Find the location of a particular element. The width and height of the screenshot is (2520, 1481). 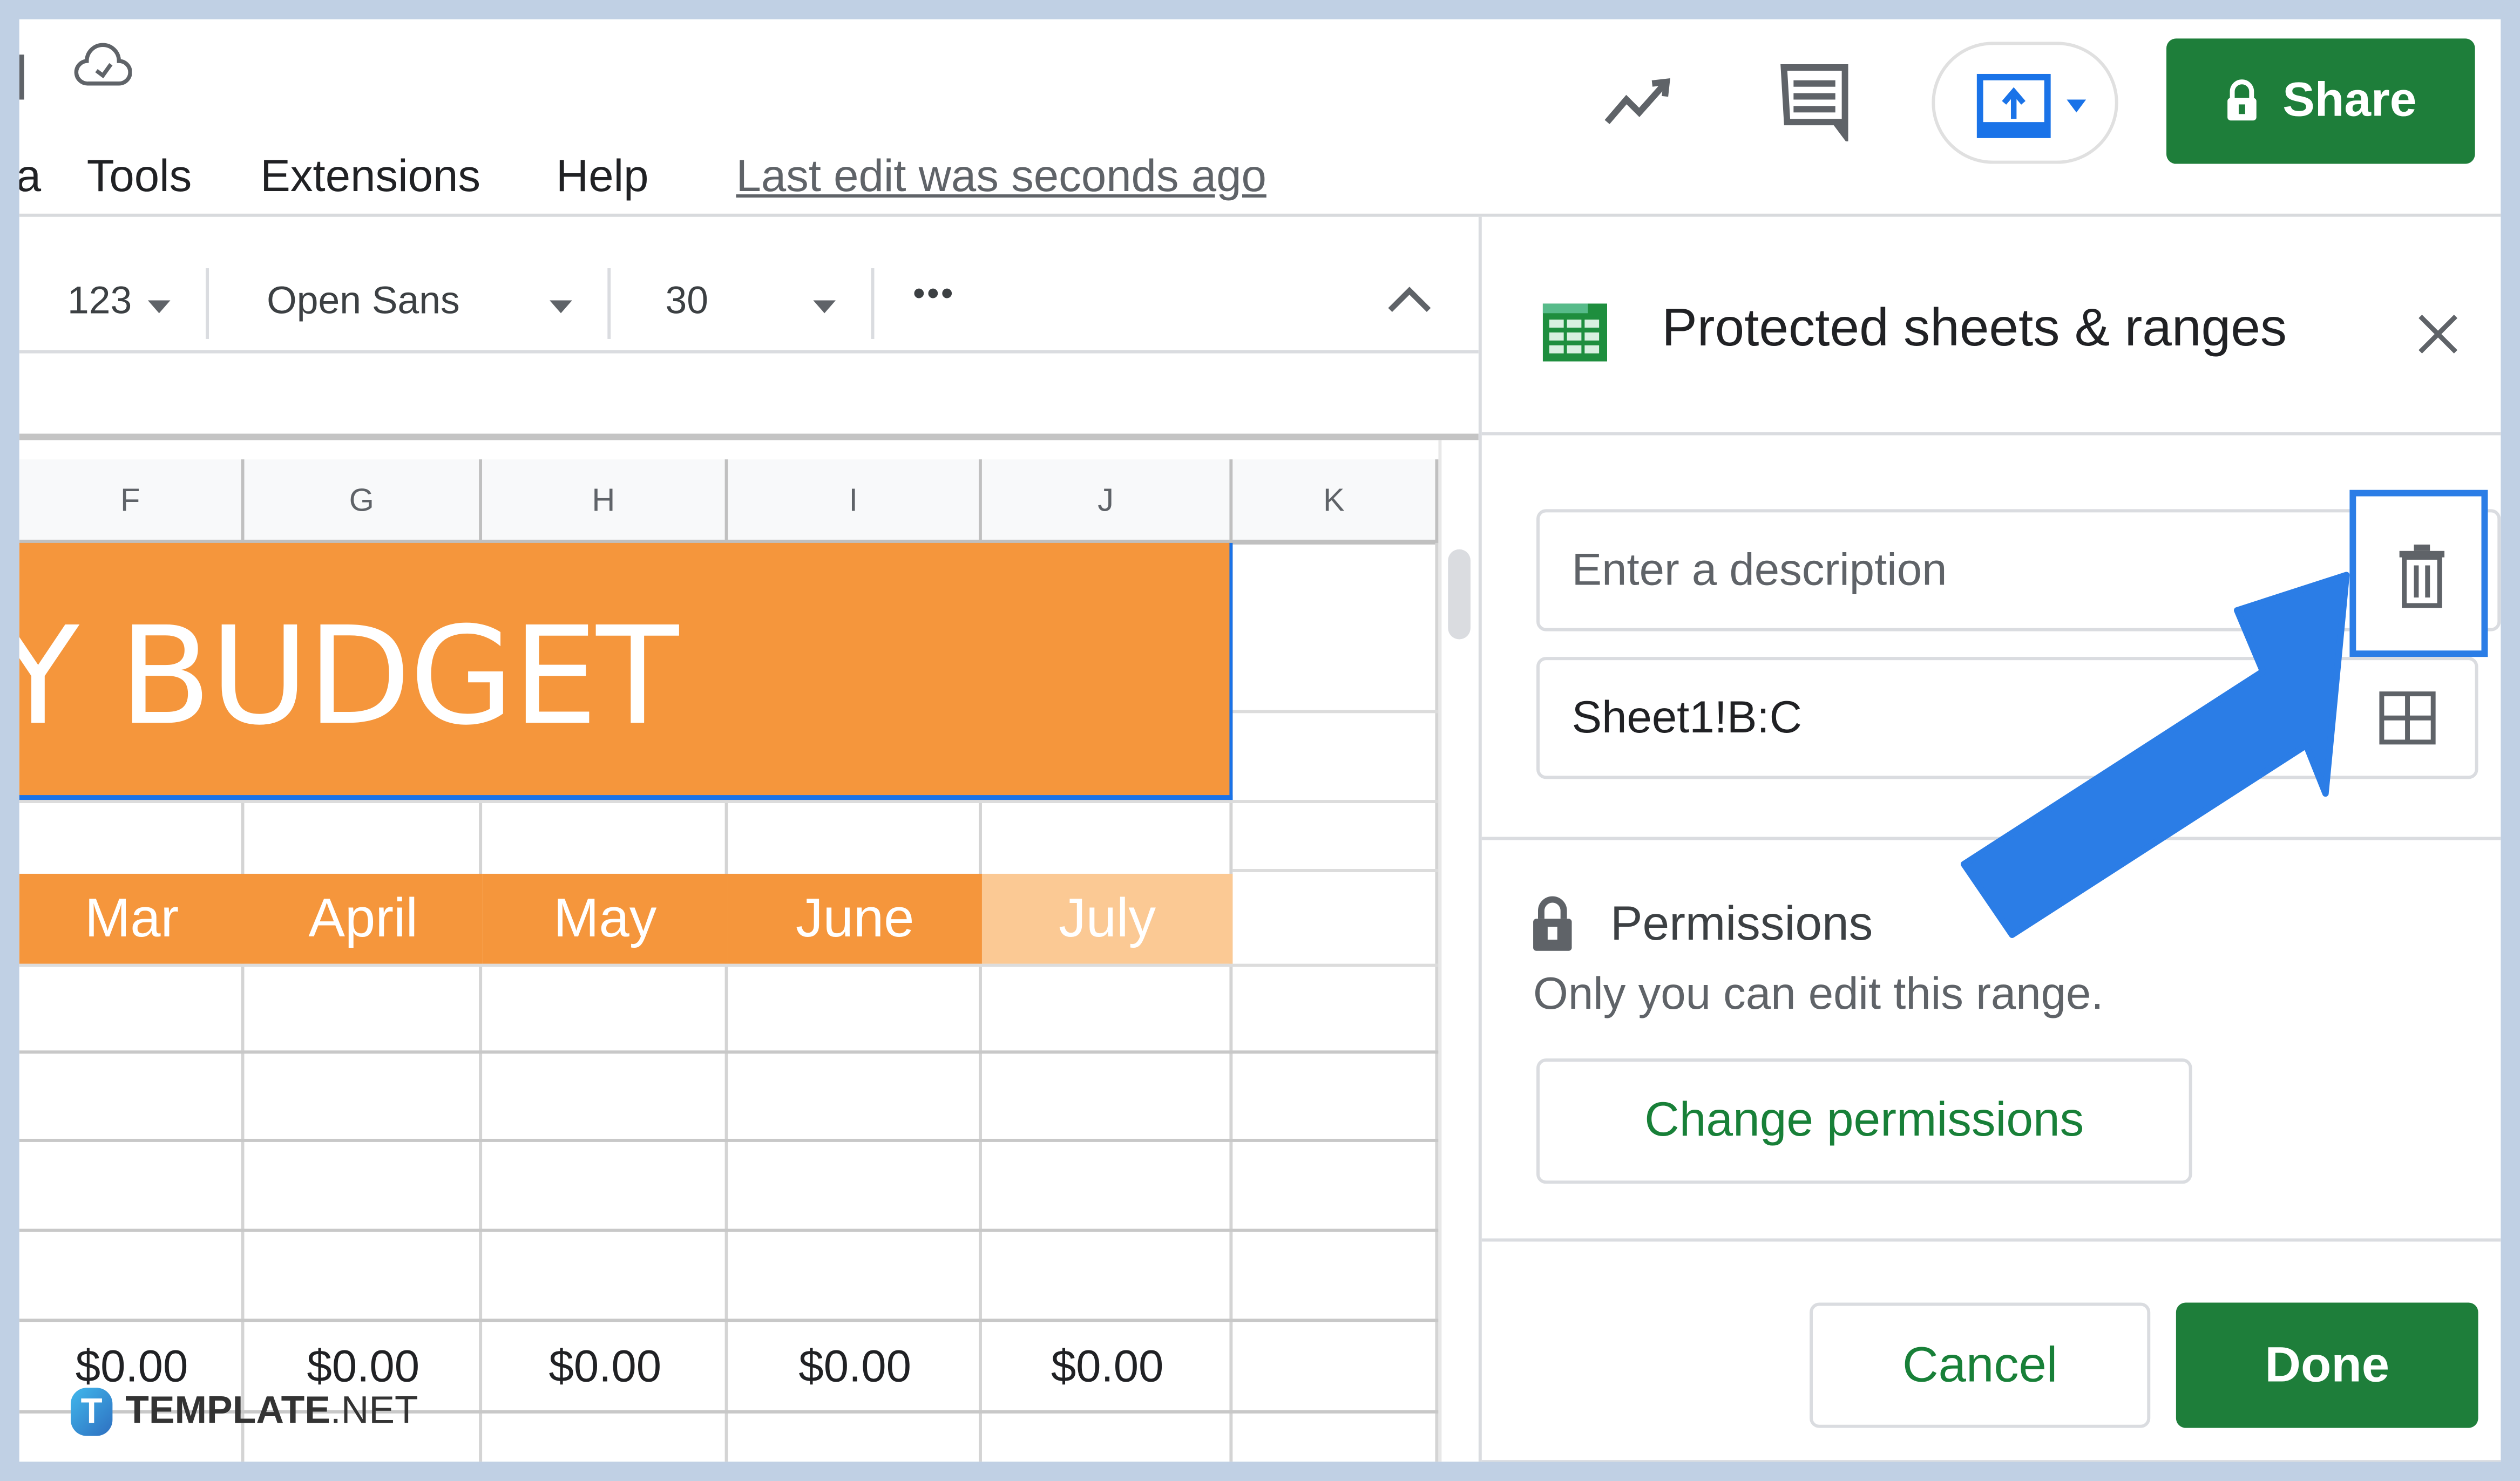

template-net-watermark: T TEMPLATE .NET is located at coordinates (244, 1412).